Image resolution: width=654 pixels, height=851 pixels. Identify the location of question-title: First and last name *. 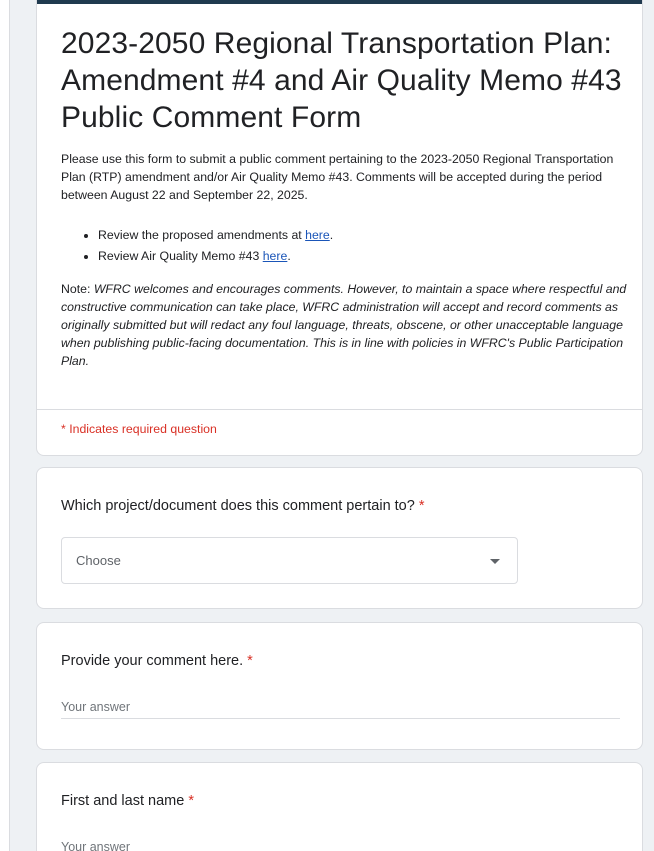
(127, 801).